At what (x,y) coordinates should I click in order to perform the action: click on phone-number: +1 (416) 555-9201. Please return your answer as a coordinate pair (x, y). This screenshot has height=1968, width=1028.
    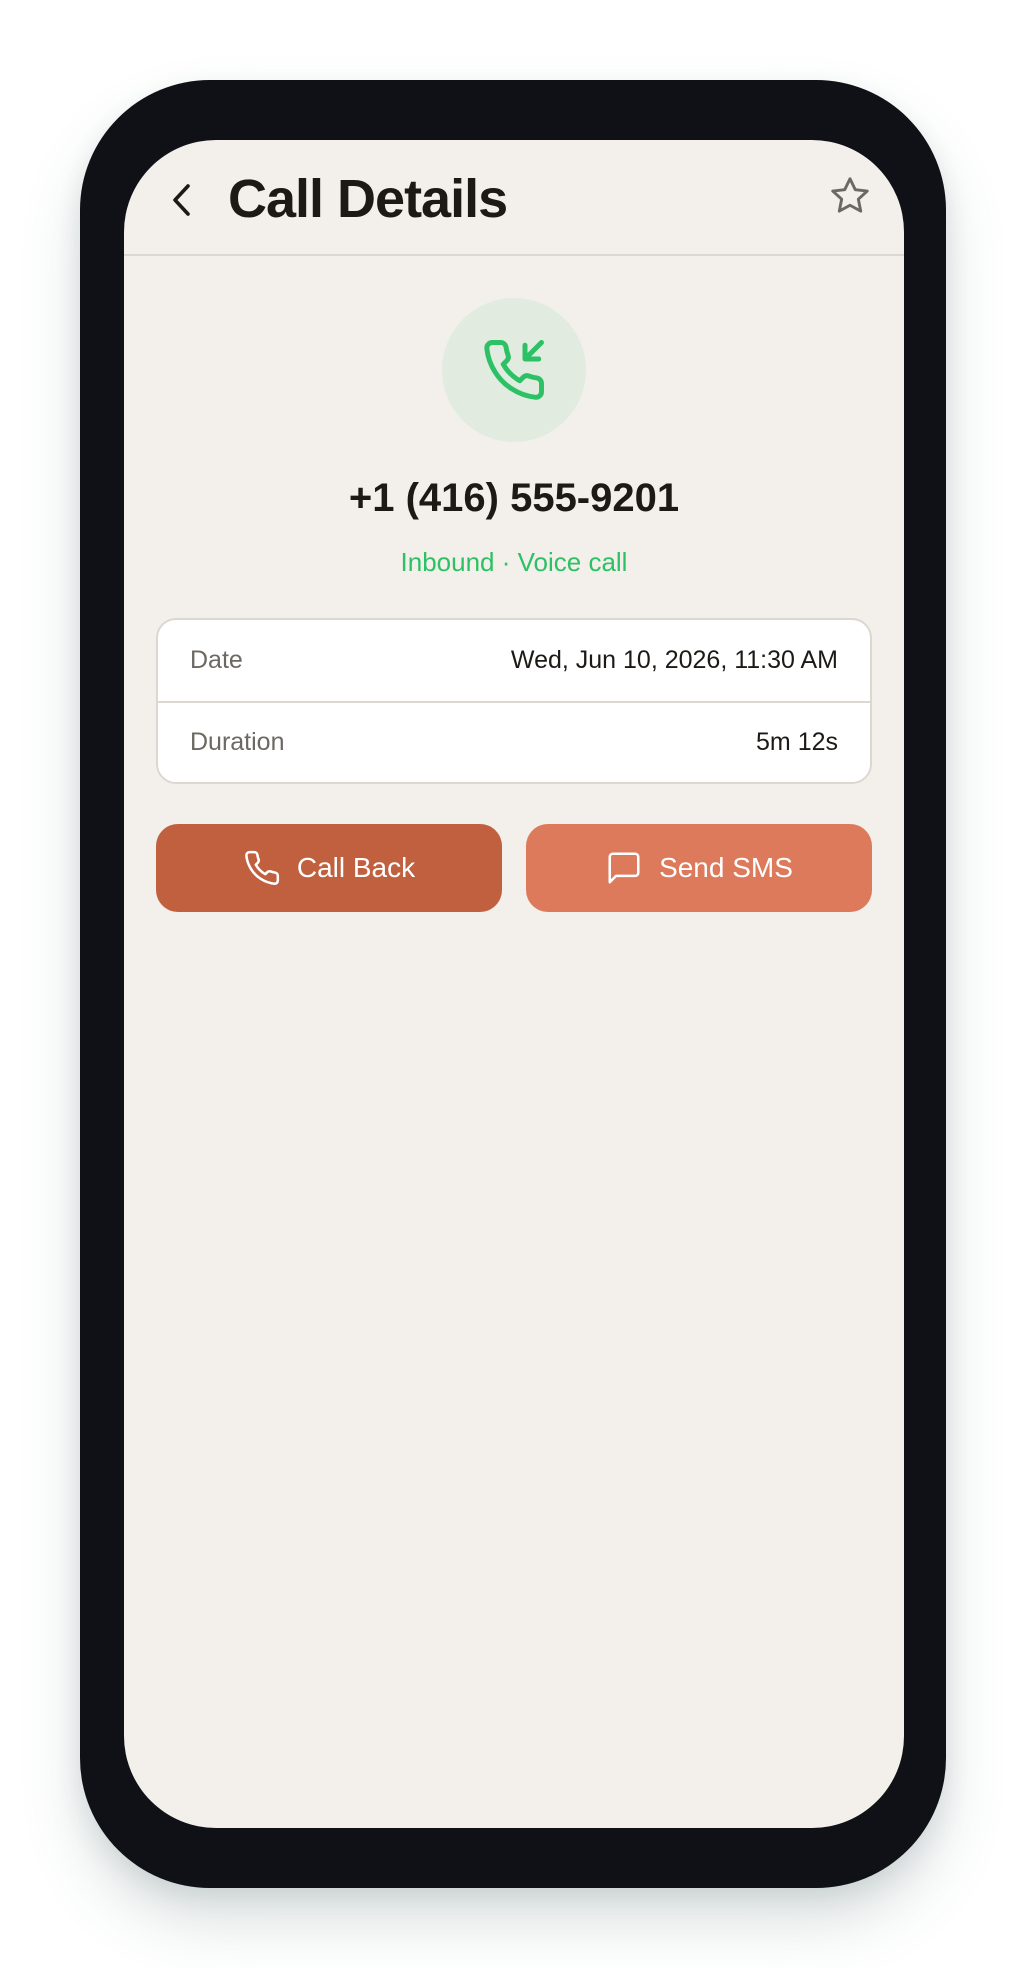
    Looking at the image, I should click on (514, 498).